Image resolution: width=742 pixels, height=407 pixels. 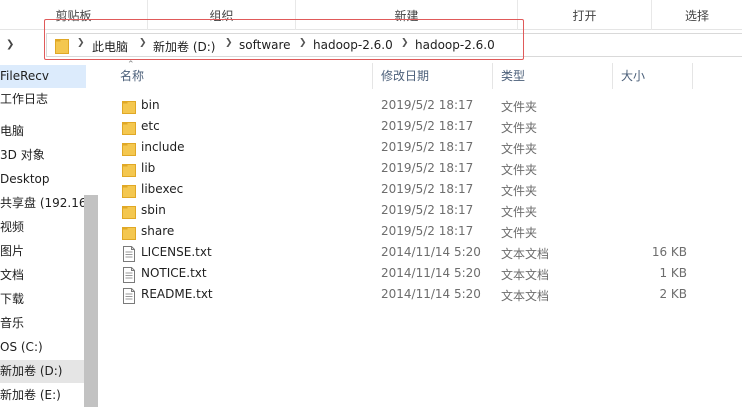 What do you see at coordinates (43, 155) in the screenshot?
I see `nav-item-3d-objects: 3D 对象` at bounding box center [43, 155].